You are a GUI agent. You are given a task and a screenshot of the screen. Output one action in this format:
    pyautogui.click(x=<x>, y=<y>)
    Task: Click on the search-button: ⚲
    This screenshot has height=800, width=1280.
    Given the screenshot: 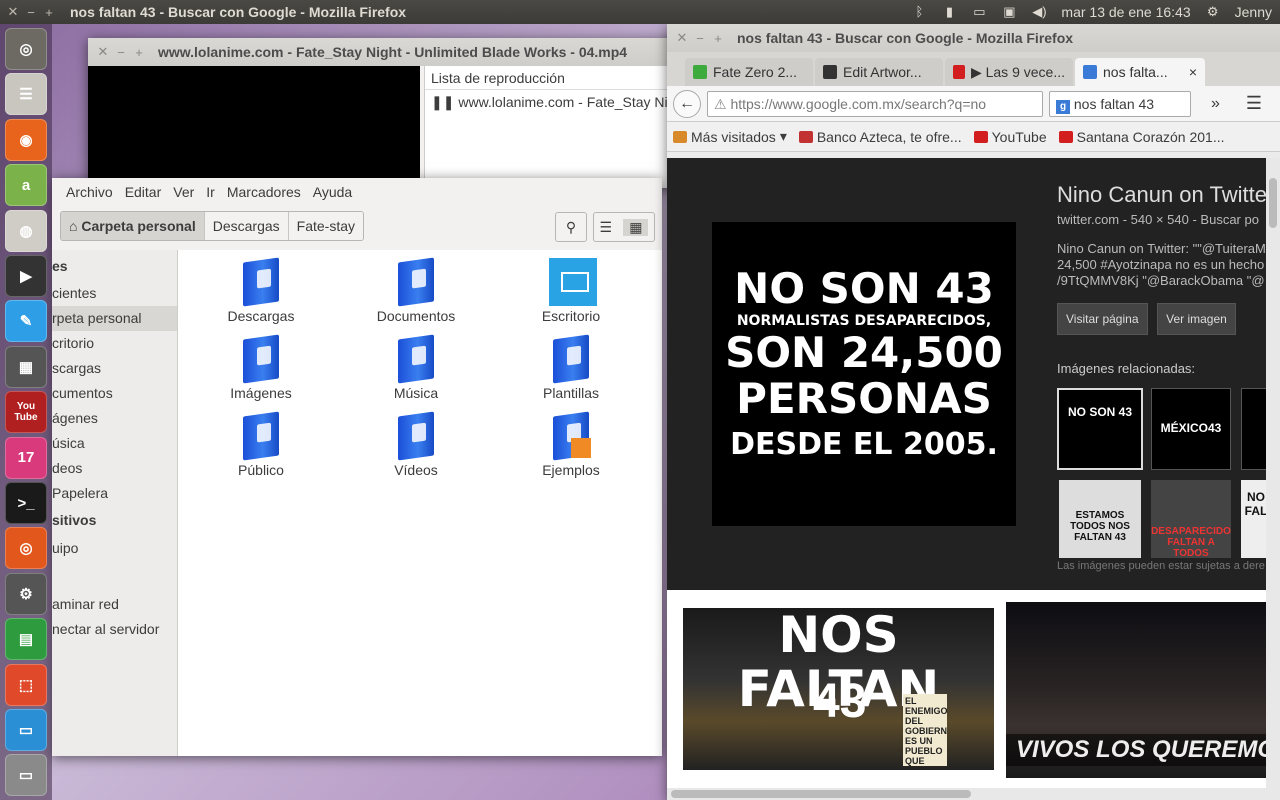 What is the action you would take?
    pyautogui.click(x=571, y=227)
    